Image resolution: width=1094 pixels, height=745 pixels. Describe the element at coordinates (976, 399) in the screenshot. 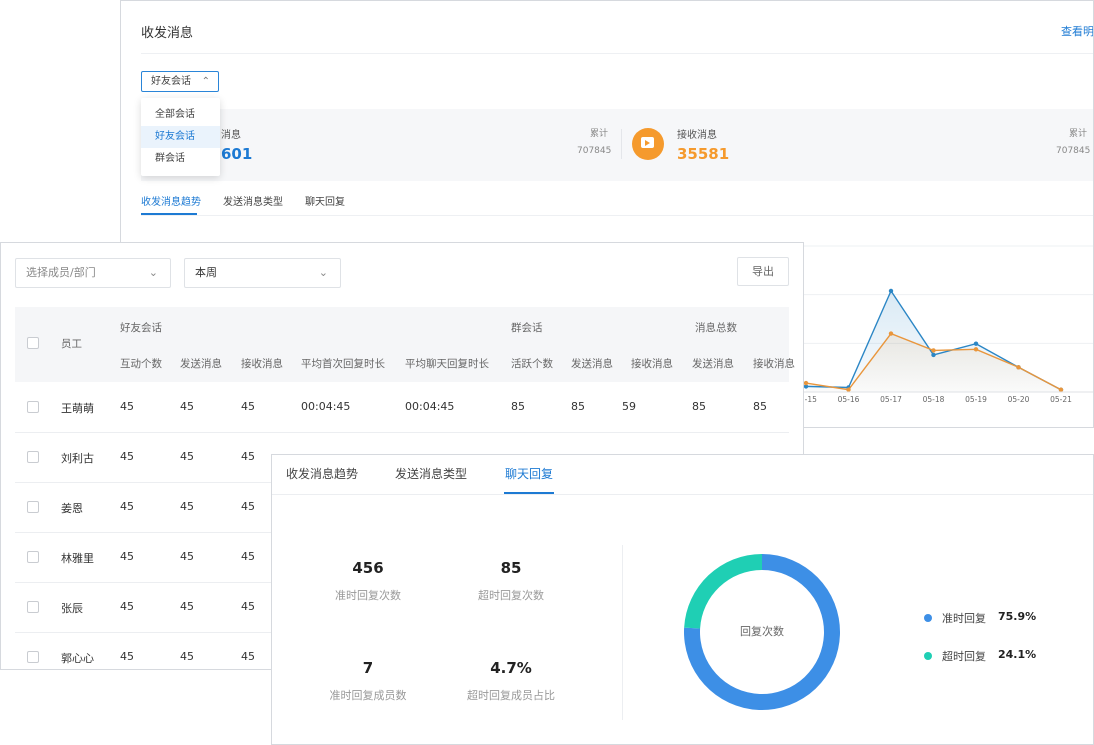

I see `x-tick-label: 05-19` at that location.